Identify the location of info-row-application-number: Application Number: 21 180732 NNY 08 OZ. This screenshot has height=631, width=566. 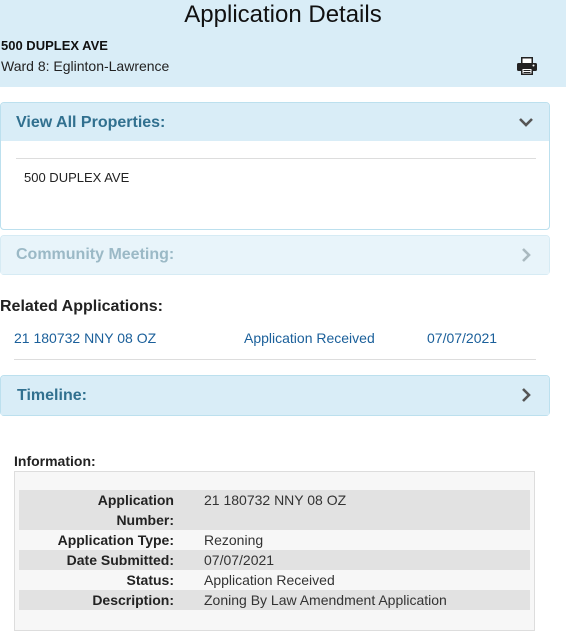
(274, 510).